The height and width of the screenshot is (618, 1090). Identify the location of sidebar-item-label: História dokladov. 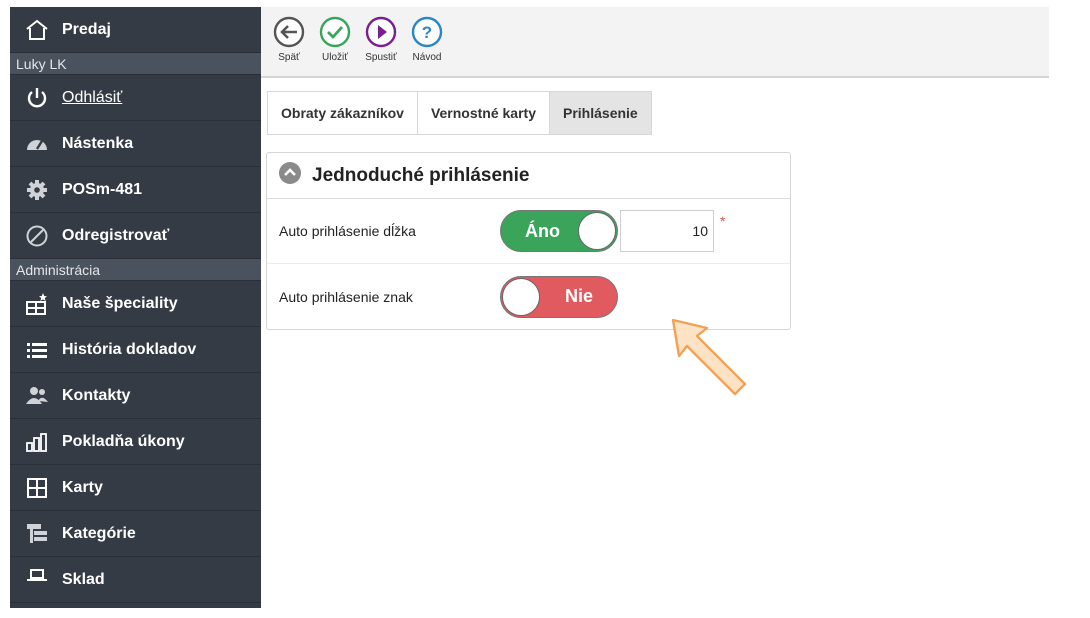
(129, 349).